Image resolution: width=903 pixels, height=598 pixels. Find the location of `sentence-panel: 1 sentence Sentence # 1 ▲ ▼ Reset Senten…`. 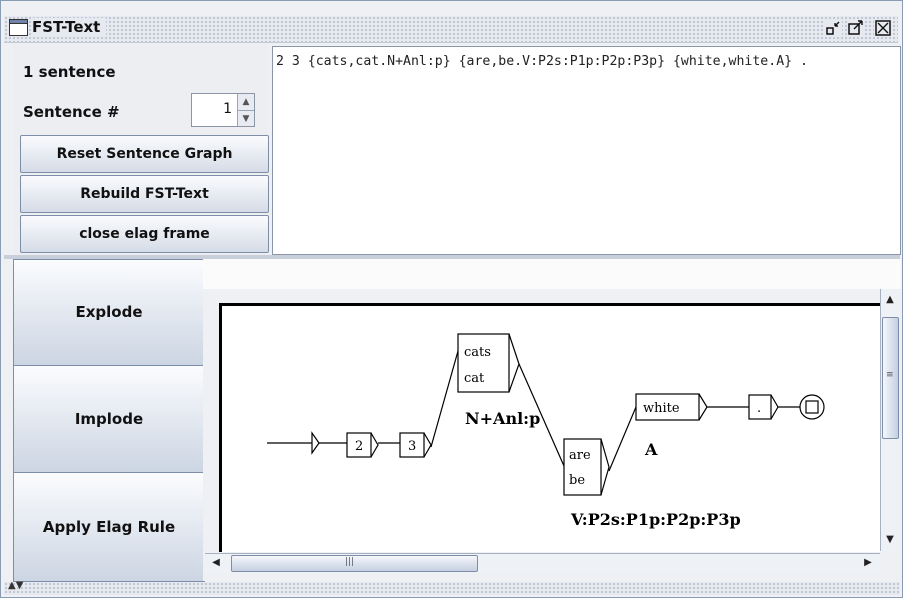

sentence-panel: 1 sentence Sentence # 1 ▲ ▼ Reset Senten… is located at coordinates (141, 149).